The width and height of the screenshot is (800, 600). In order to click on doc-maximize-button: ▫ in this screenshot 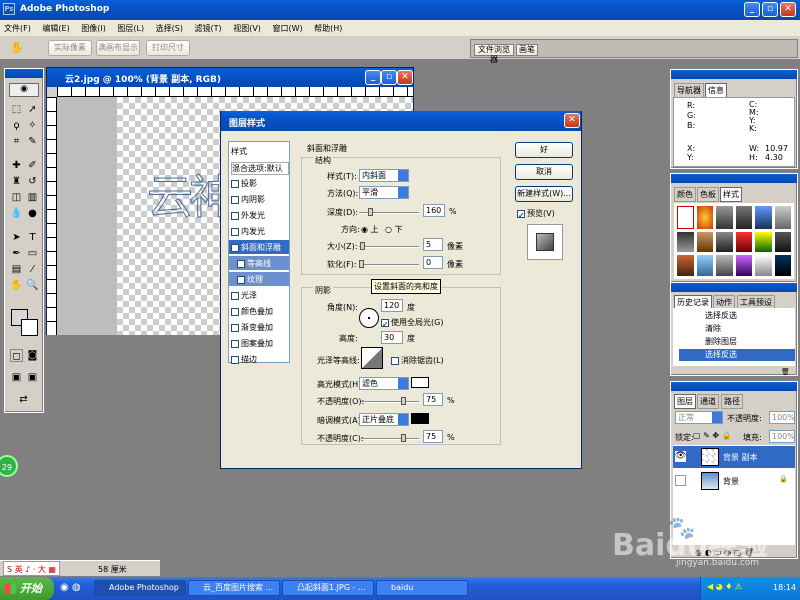, I will do `click(389, 77)`.